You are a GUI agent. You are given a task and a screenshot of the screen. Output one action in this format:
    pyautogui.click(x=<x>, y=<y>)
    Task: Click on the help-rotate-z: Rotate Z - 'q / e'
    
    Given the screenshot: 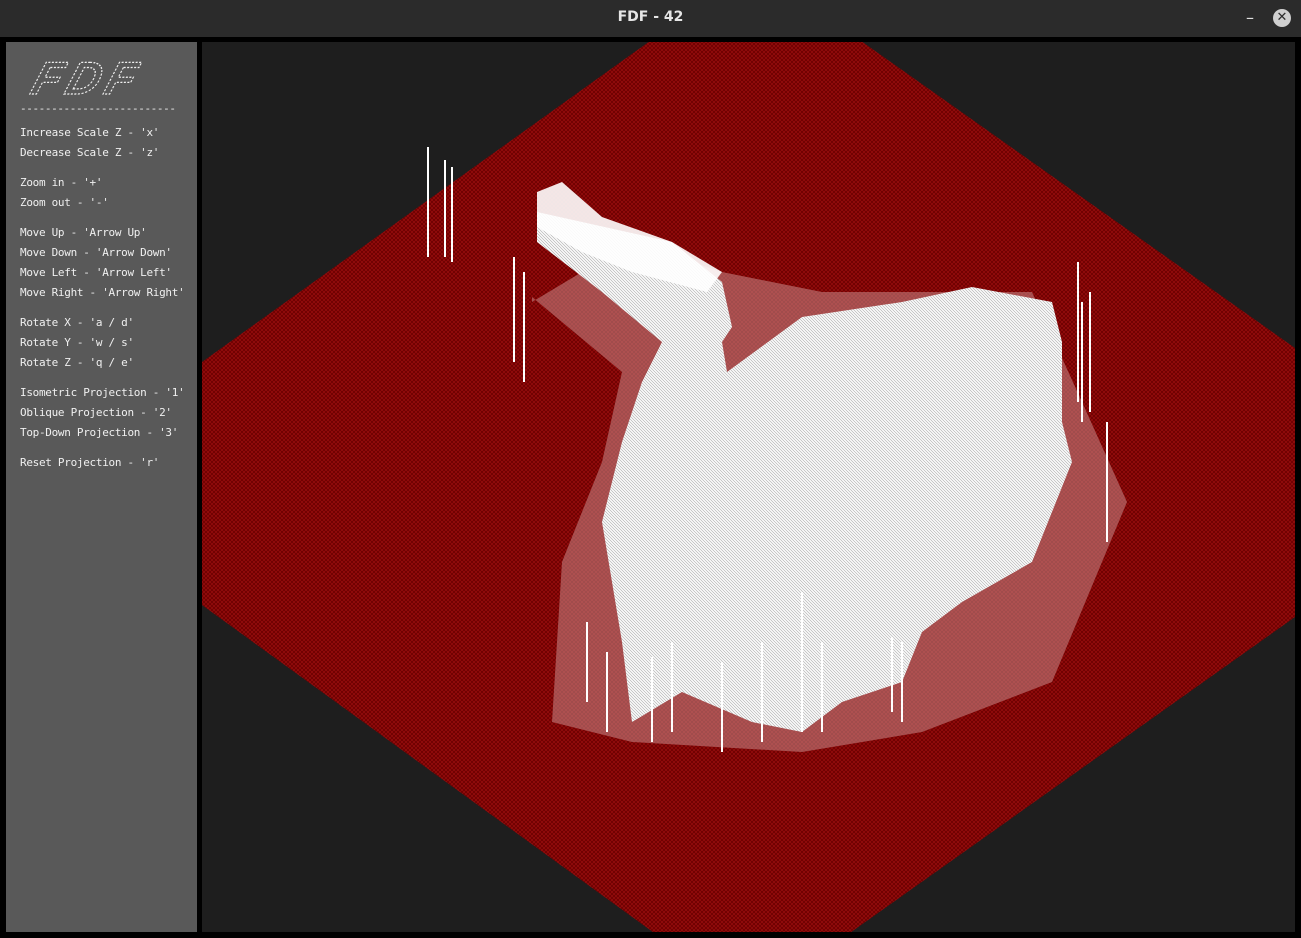 What is the action you would take?
    pyautogui.click(x=77, y=362)
    